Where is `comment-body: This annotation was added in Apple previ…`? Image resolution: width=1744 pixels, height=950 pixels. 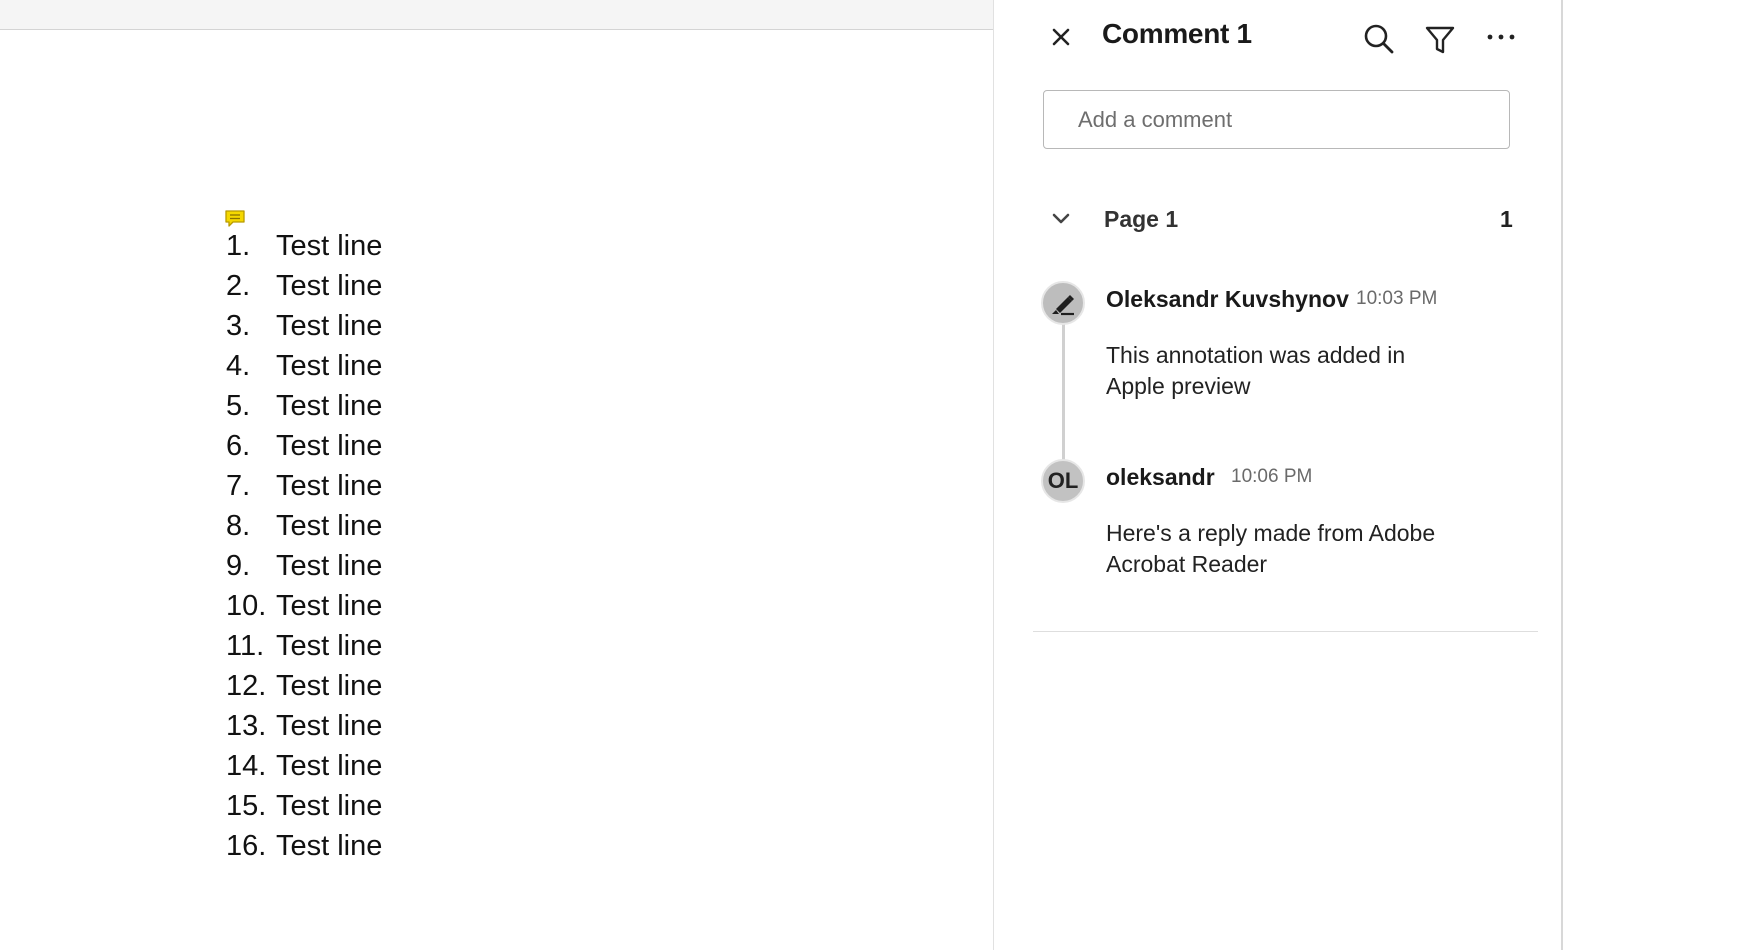
comment-body: This annotation was added in Apple previ… is located at coordinates (1286, 371).